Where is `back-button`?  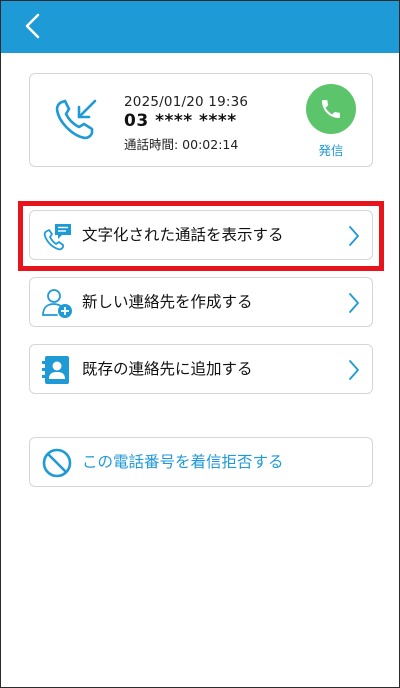
back-button is located at coordinates (34, 26).